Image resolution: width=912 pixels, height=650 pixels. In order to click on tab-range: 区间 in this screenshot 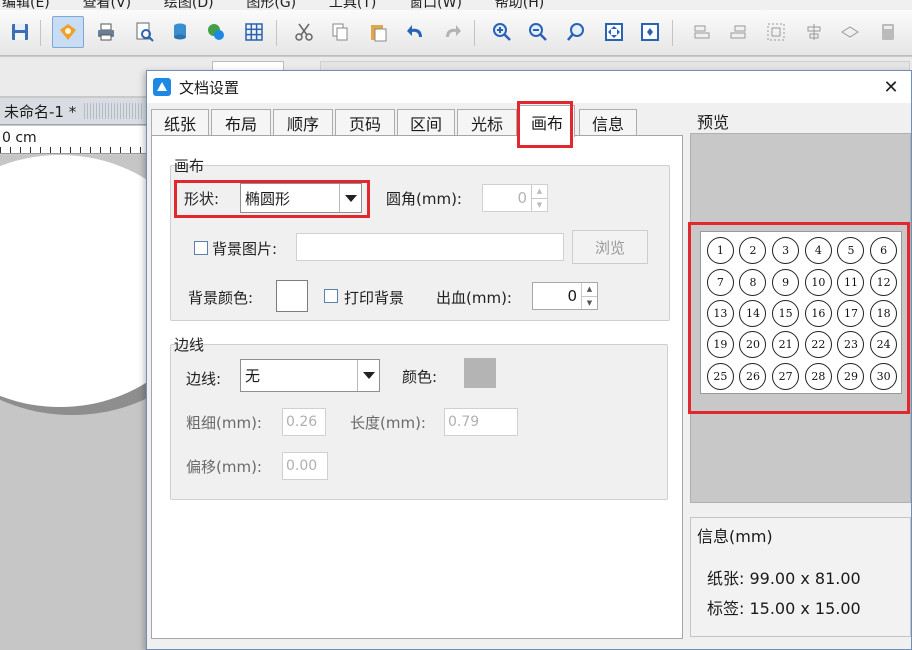, I will do `click(426, 122)`.